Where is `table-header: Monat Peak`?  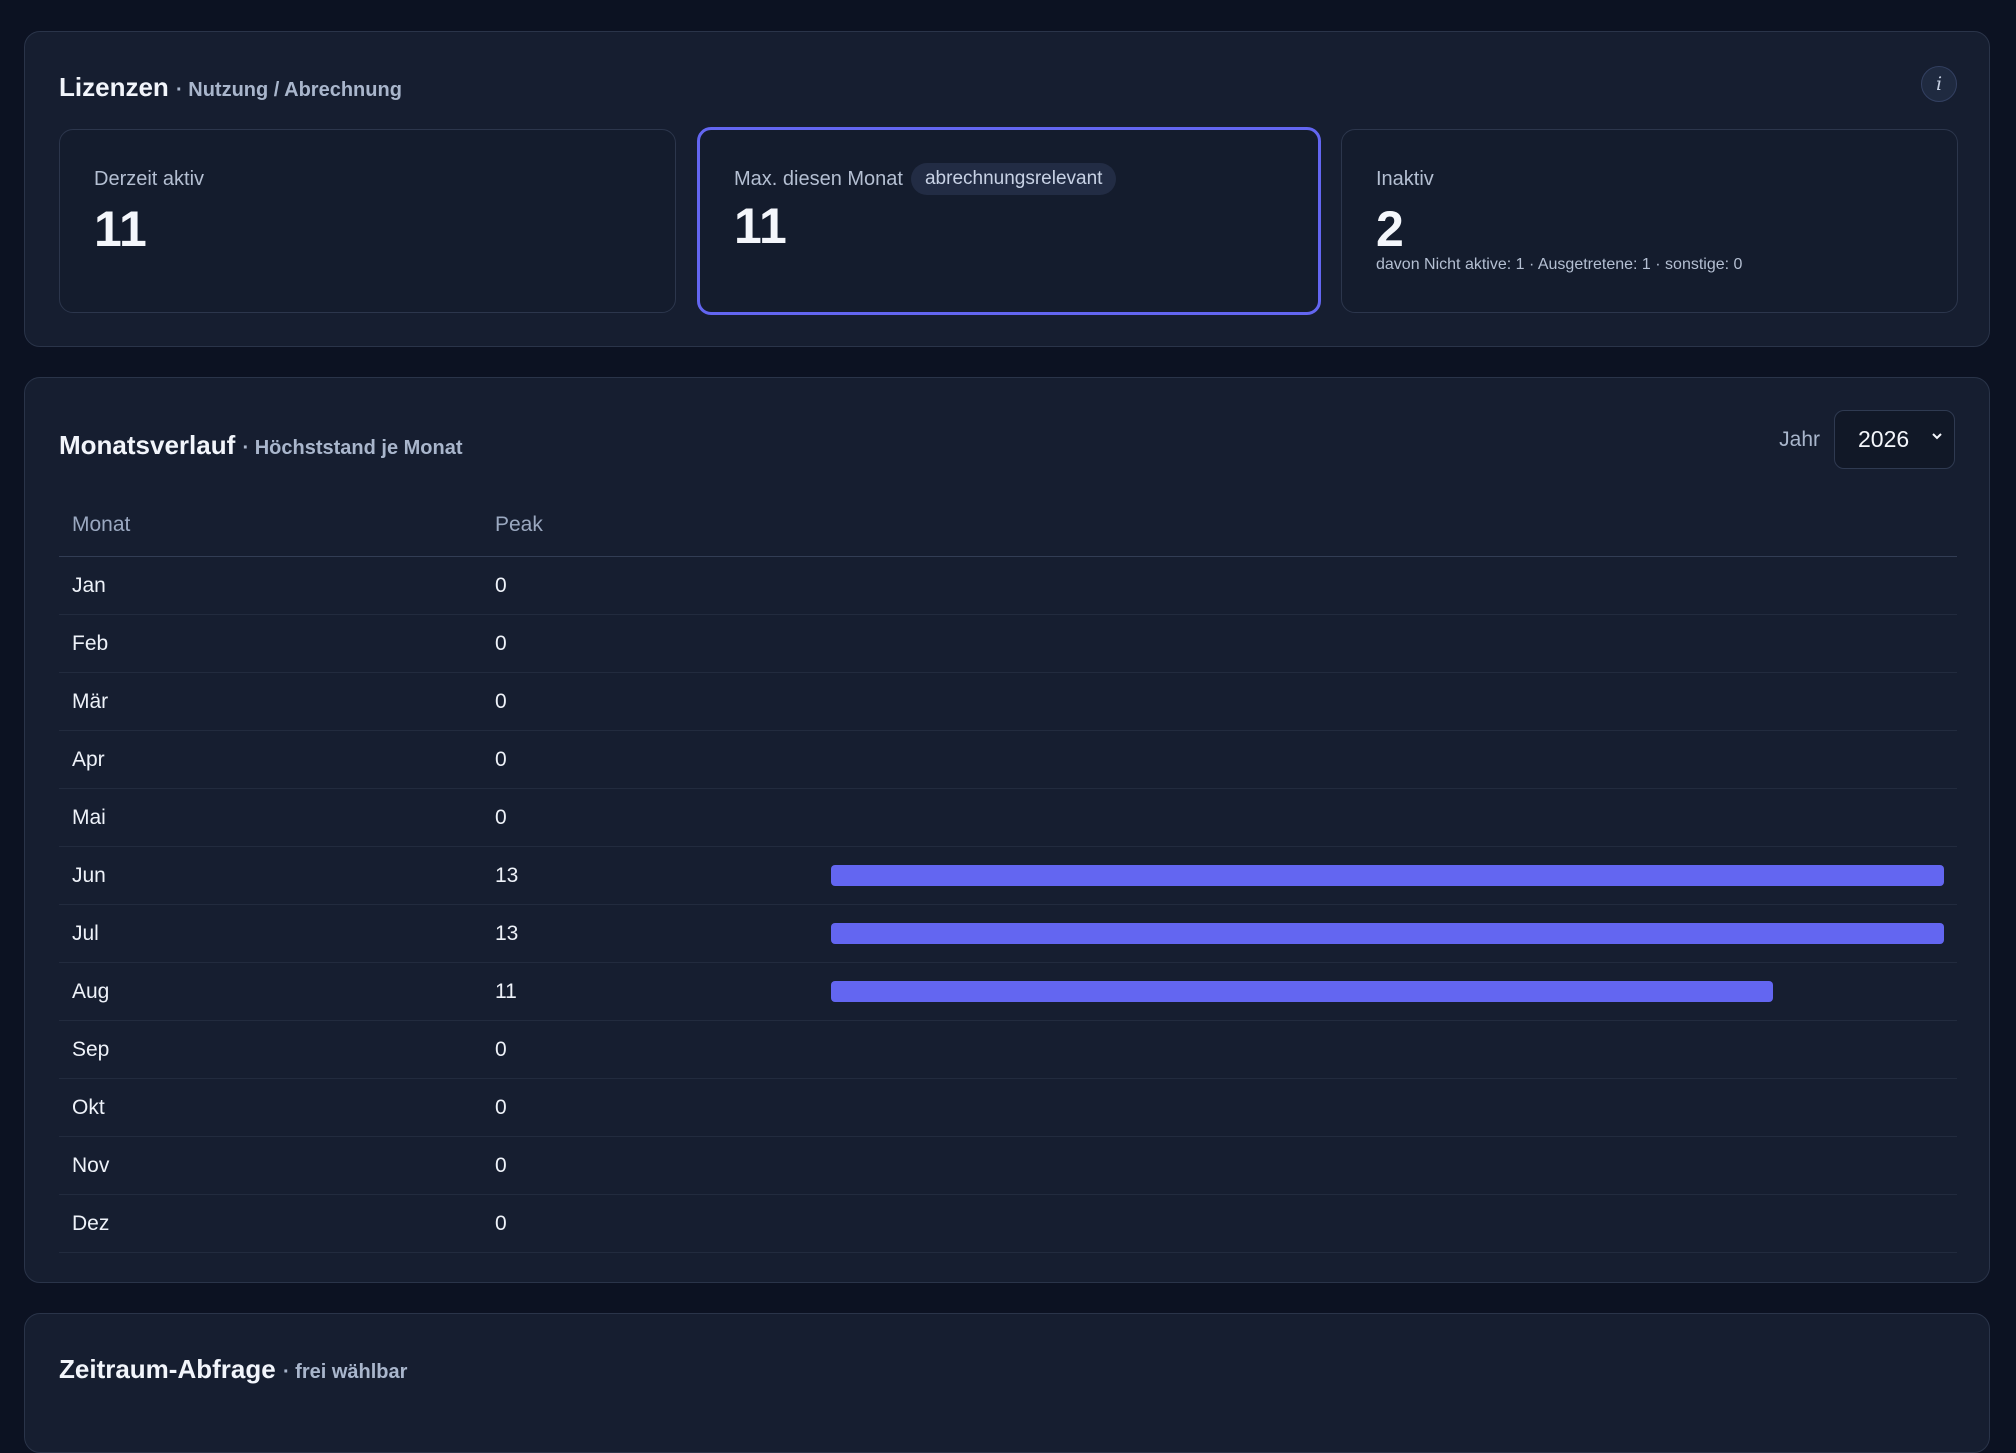
table-header: Monat Peak is located at coordinates (1008, 527).